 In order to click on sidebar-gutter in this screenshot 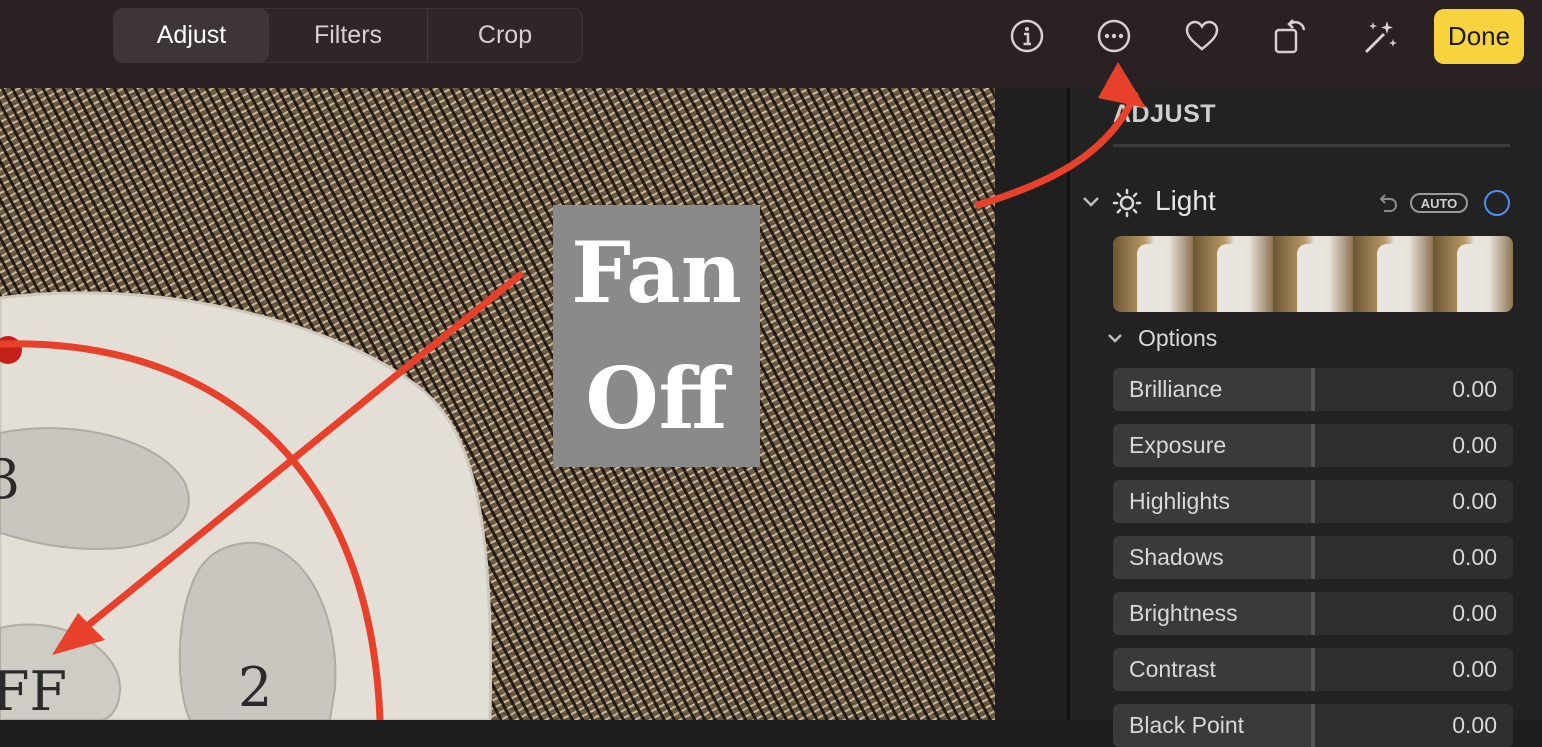, I will do `click(1031, 404)`.